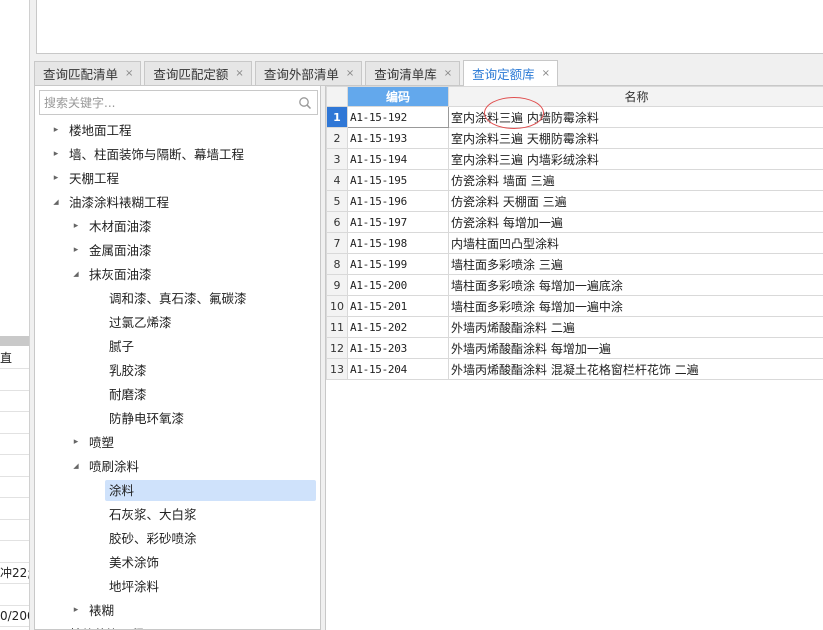  Describe the element at coordinates (119, 202) in the screenshot. I see `tree-node-label: 油漆涂料裱糊工程` at that location.